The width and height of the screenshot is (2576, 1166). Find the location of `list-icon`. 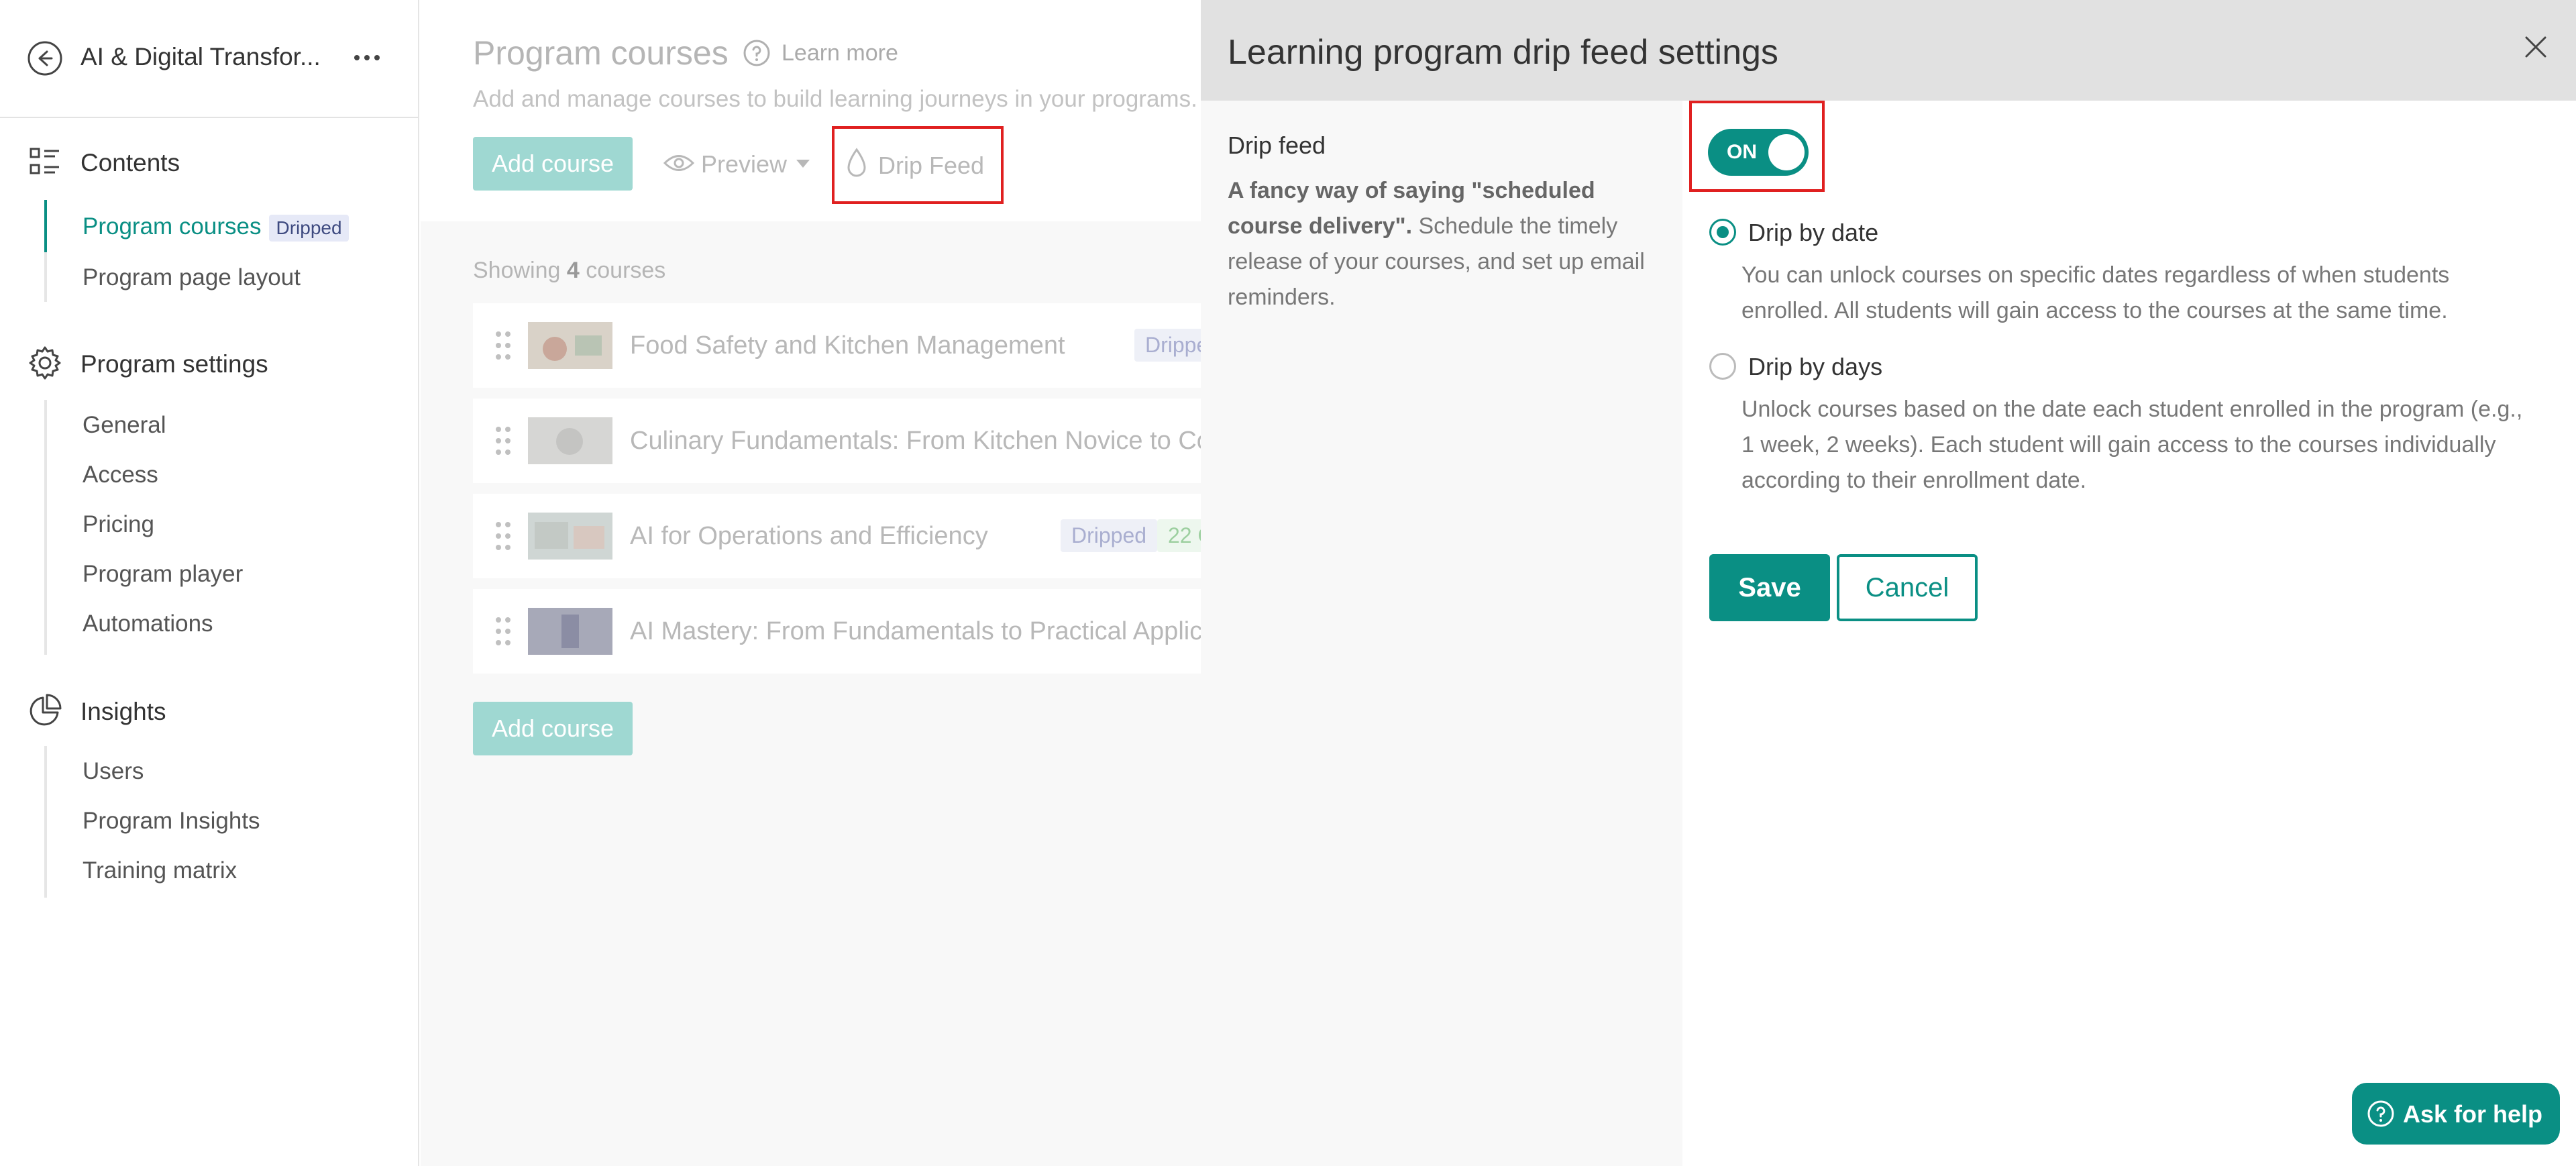

list-icon is located at coordinates (44, 161).